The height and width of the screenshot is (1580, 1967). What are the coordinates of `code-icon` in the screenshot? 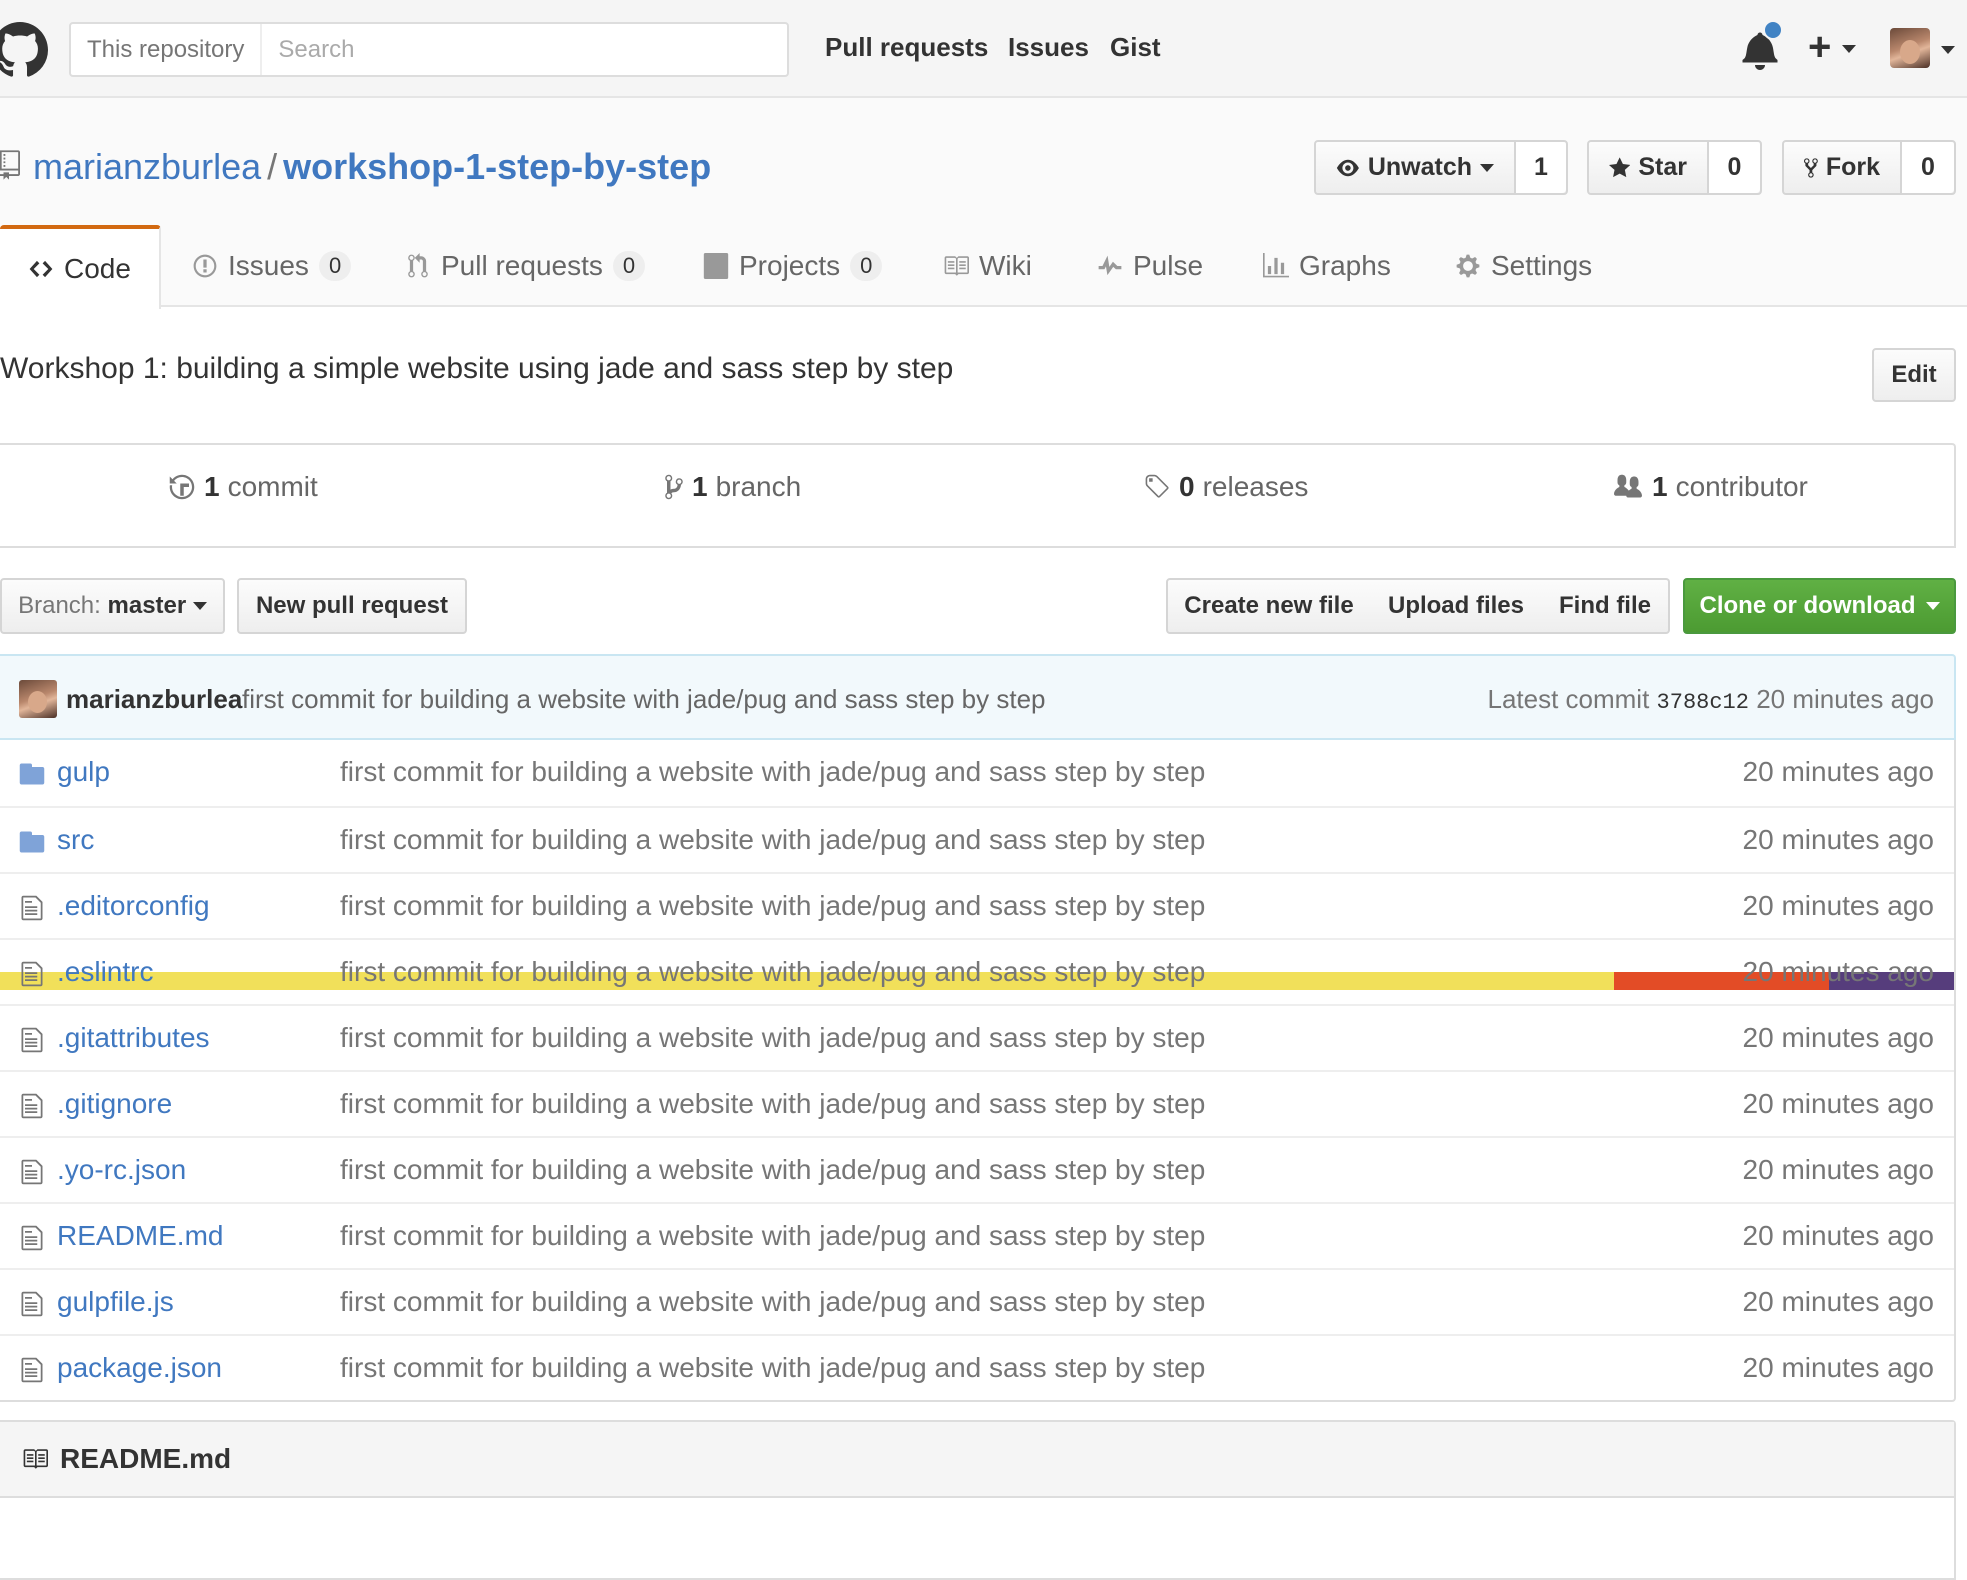 It's located at (41, 269).